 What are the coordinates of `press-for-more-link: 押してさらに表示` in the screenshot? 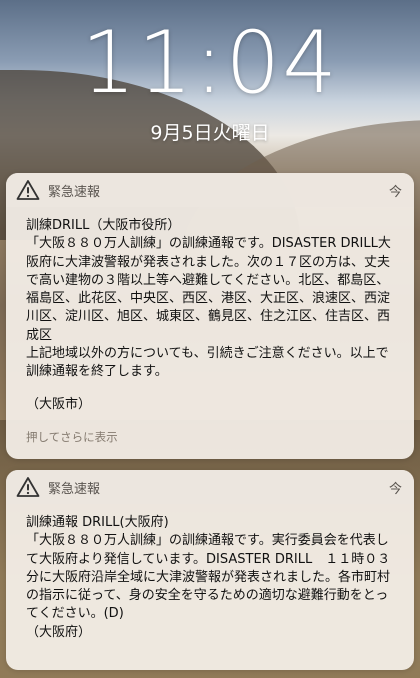 It's located at (212, 437).